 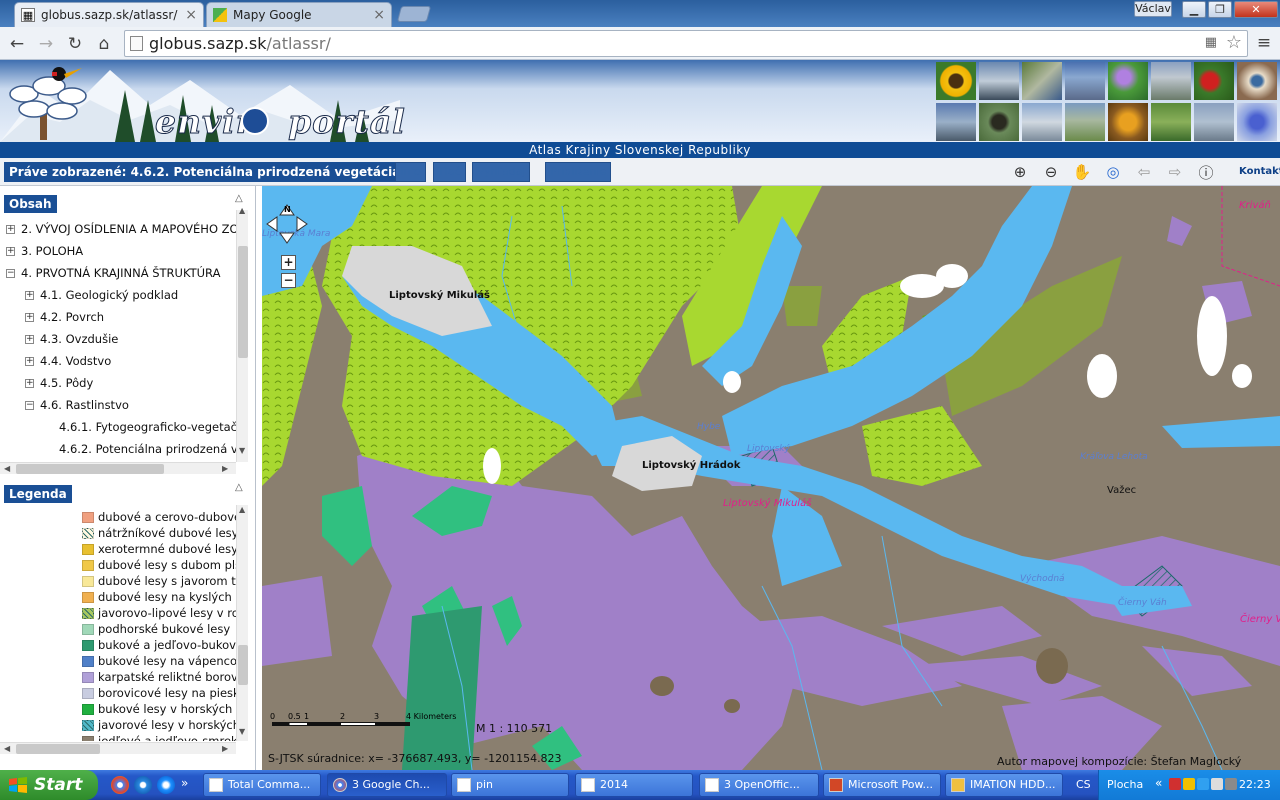 I want to click on tab-print: Tlač, so click(x=449, y=172).